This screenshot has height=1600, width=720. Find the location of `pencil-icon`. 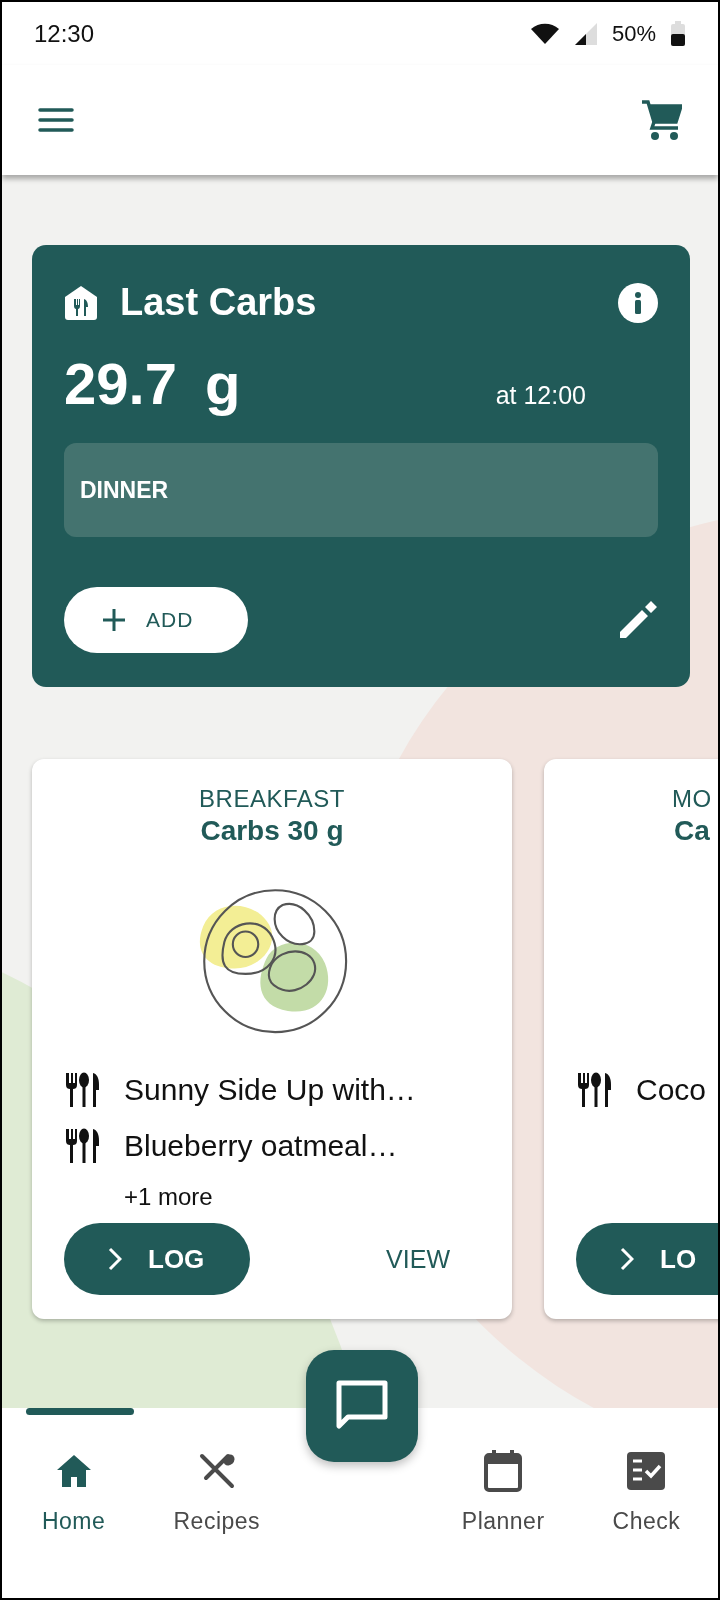

pencil-icon is located at coordinates (638, 620).